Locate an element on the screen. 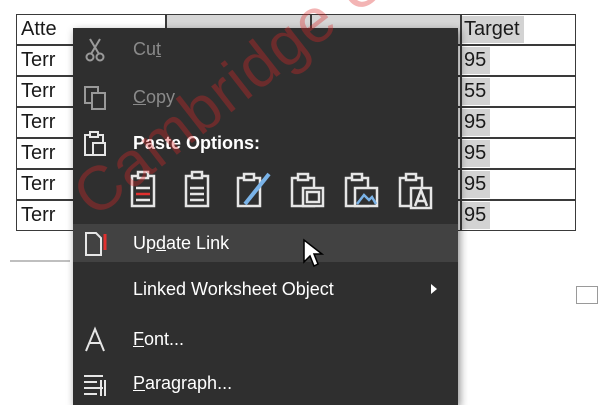 This screenshot has width=601, height=405. use-destination-styles-icon is located at coordinates (199, 190).